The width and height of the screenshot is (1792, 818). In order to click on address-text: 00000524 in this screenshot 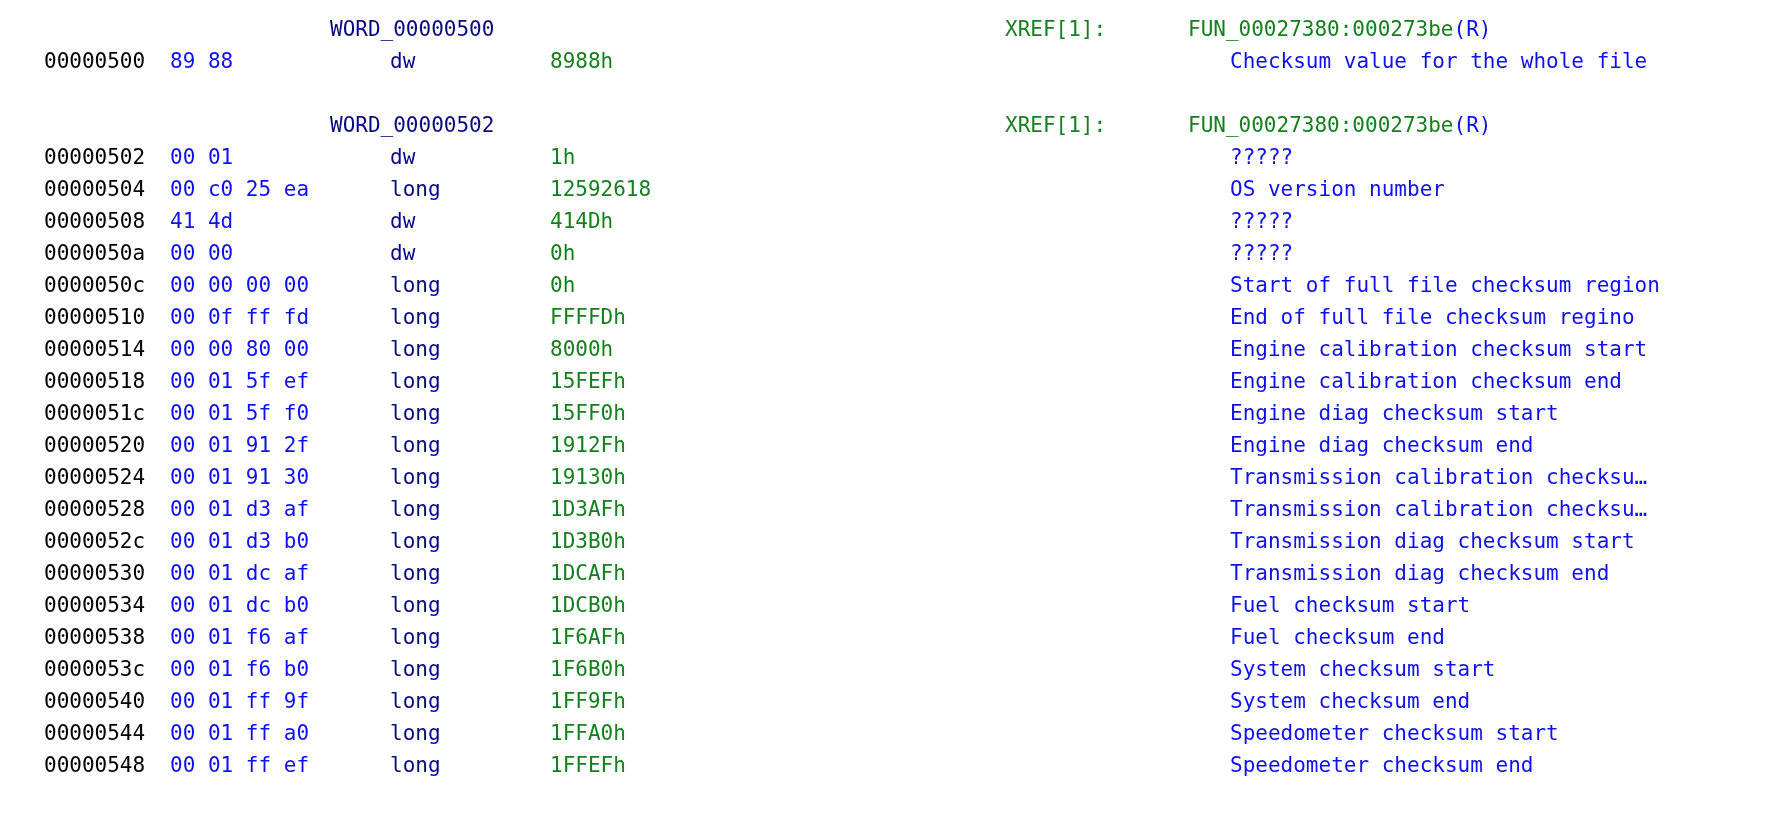, I will do `click(95, 477)`.